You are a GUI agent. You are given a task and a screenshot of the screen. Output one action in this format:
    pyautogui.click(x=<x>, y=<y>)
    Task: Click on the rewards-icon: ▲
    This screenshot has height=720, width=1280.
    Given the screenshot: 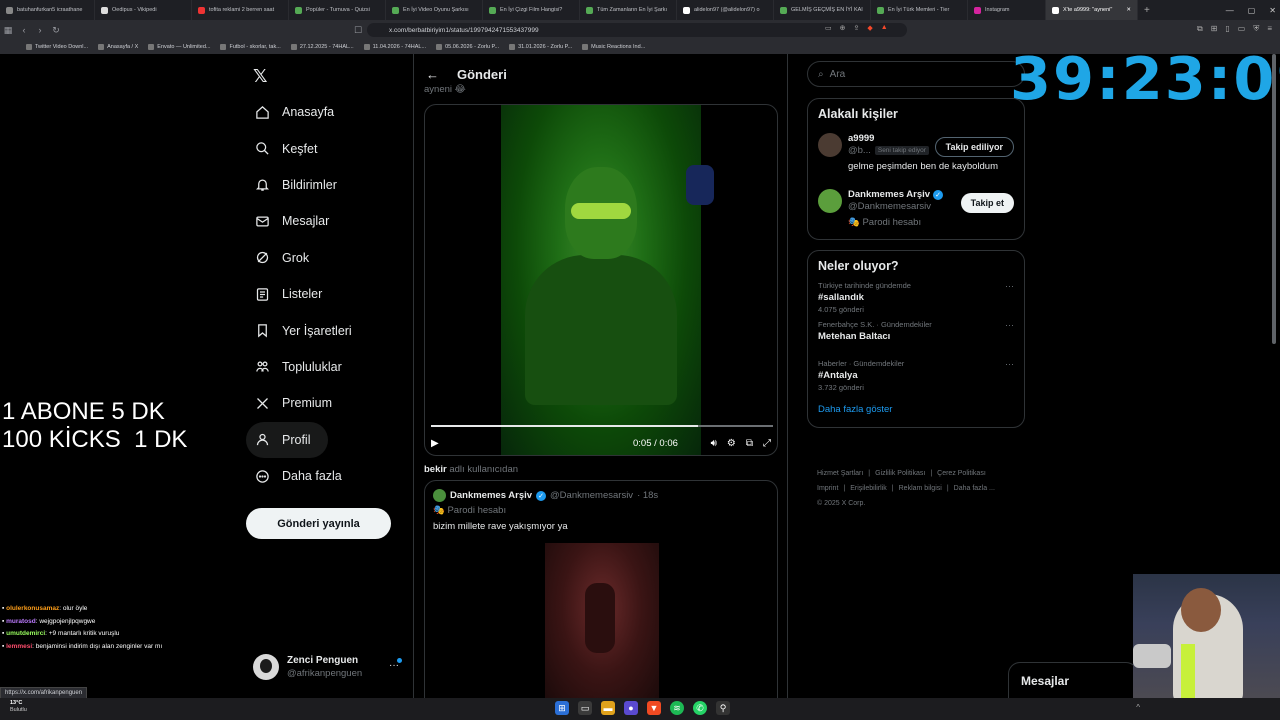 What is the action you would take?
    pyautogui.click(x=884, y=28)
    